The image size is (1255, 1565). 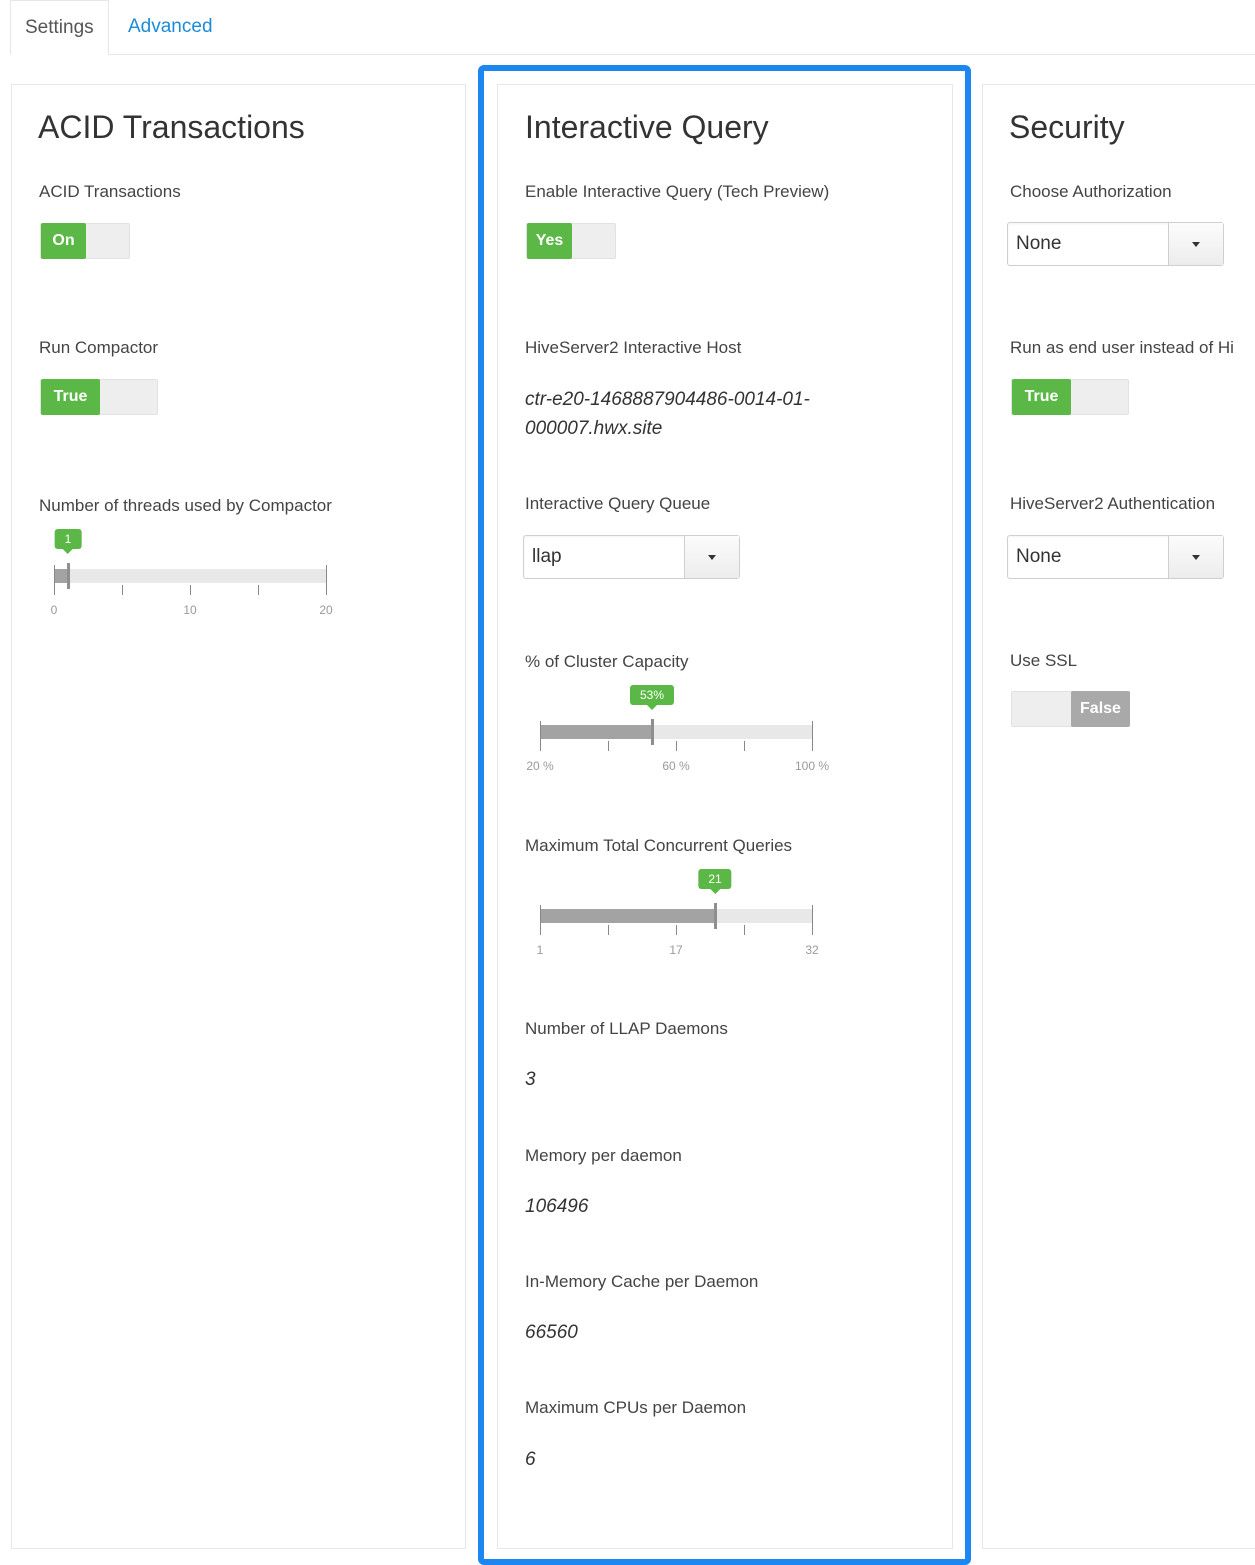 What do you see at coordinates (1091, 191) in the screenshot?
I see `choose-authorization-label: Choose Authorization` at bounding box center [1091, 191].